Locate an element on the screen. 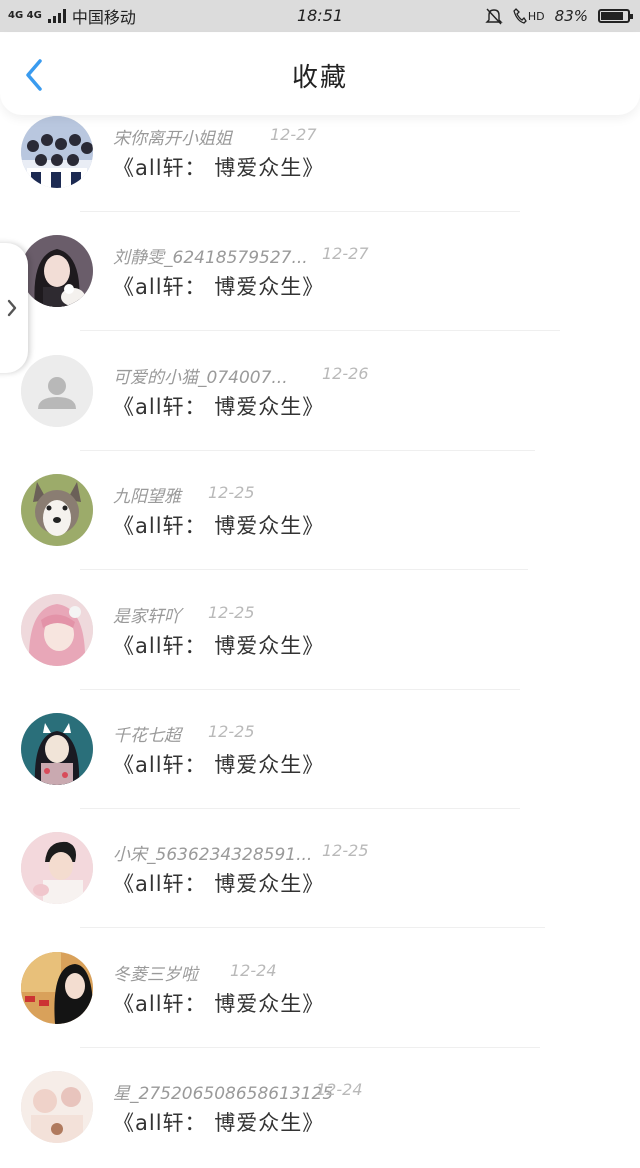 The width and height of the screenshot is (640, 1168). list-item: 九阳望雅 12-25 《all轩： 博爱众生》 is located at coordinates (320, 511).